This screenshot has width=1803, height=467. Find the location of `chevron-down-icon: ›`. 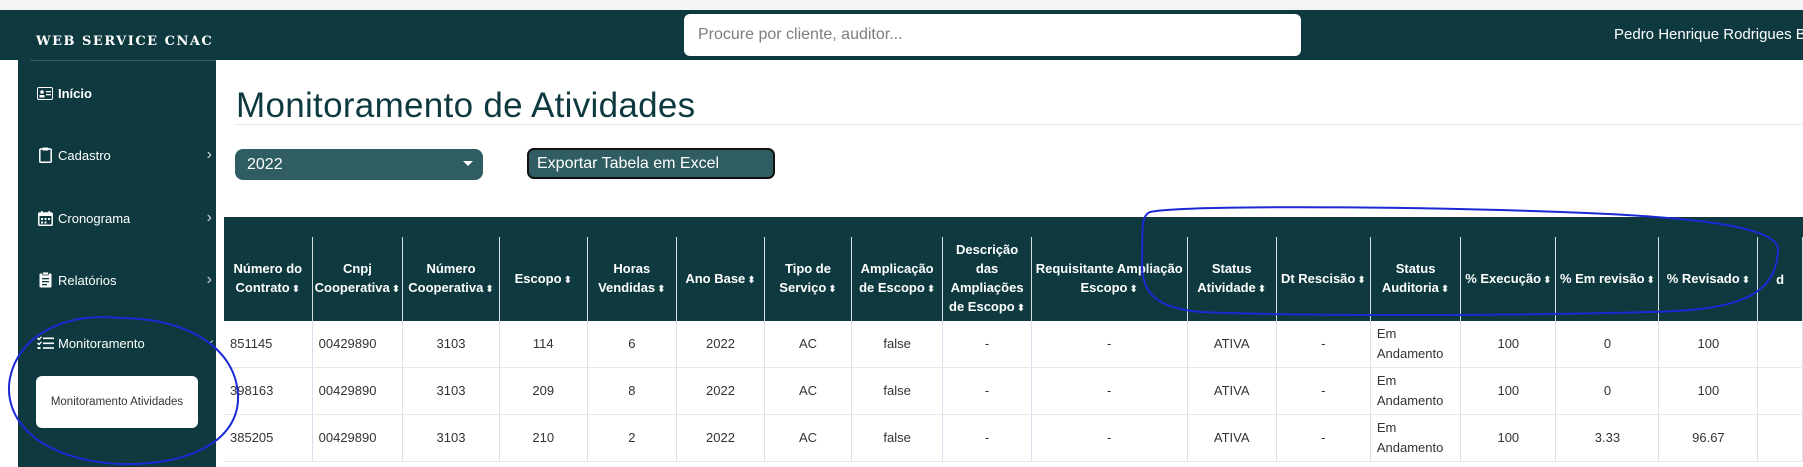

chevron-down-icon: › is located at coordinates (210, 342).